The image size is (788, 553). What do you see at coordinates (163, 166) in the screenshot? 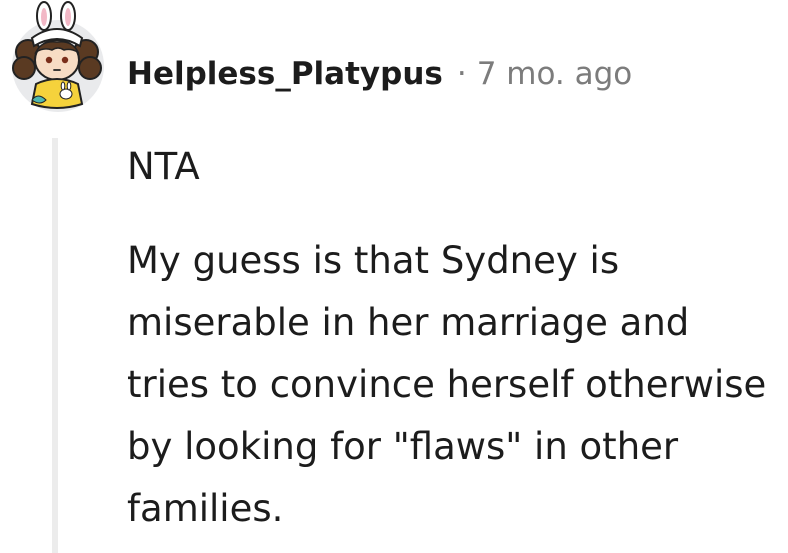
I see `comment-paragraph: NTA` at bounding box center [163, 166].